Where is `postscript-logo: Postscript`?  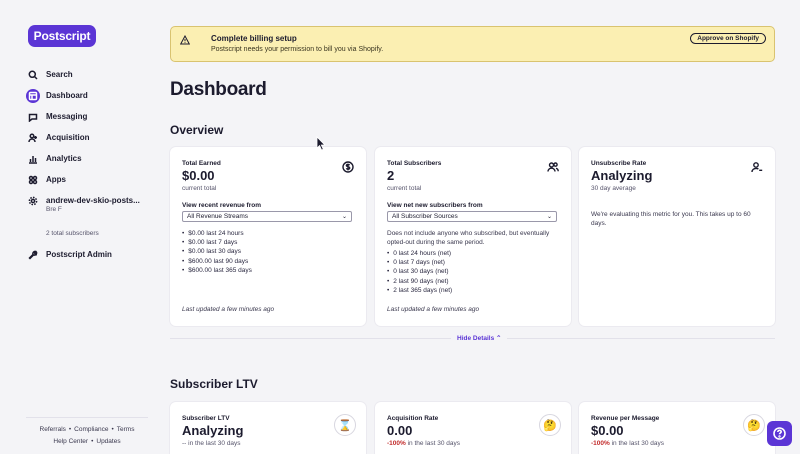
postscript-logo: Postscript is located at coordinates (62, 36).